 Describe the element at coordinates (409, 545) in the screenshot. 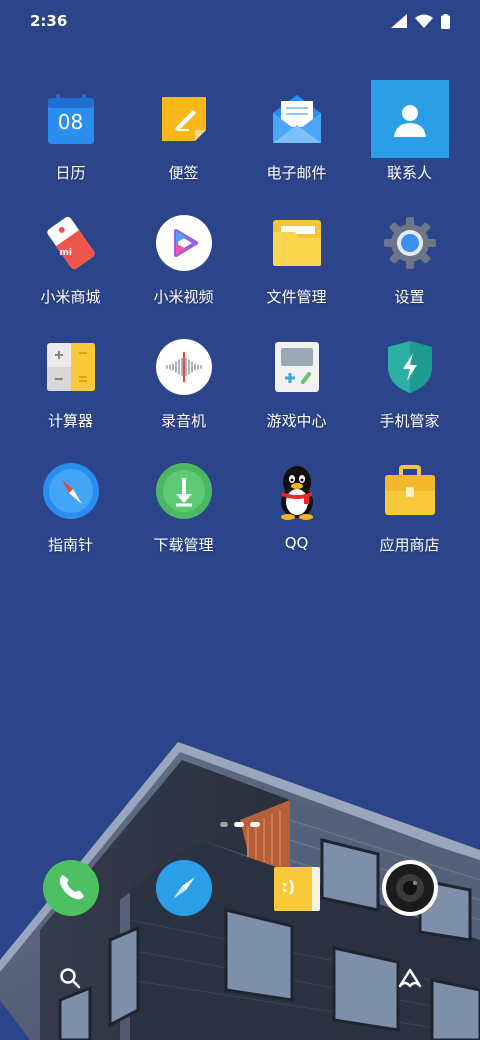

I see `app-label: 应用商店` at that location.